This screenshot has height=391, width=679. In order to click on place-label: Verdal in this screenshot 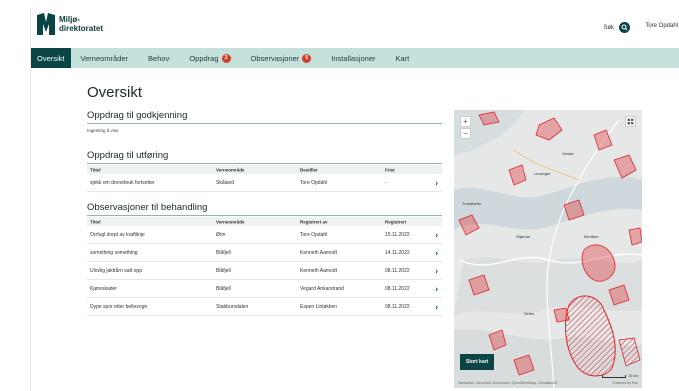, I will do `click(567, 153)`.